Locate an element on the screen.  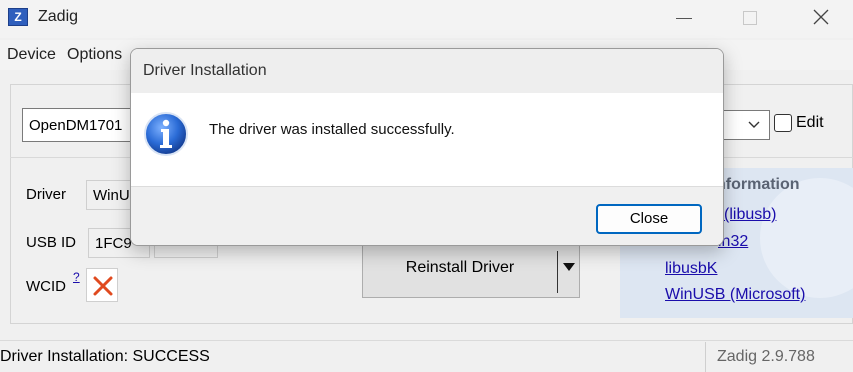
close-button: Close is located at coordinates (649, 219).